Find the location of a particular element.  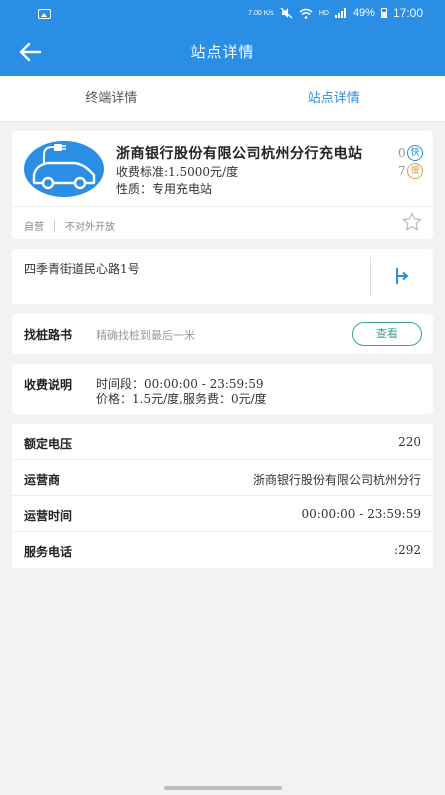

app-header: 站点详情 is located at coordinates (222, 52).